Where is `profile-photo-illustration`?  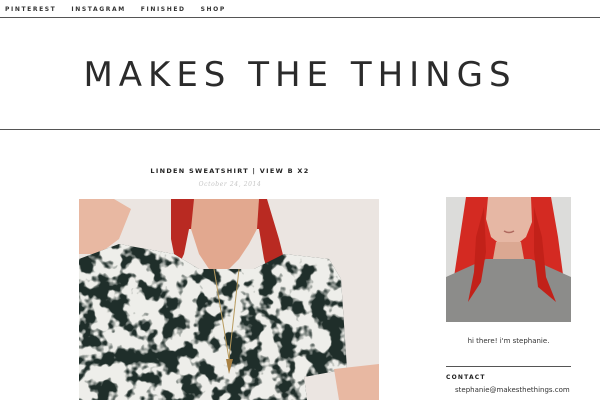
profile-photo-illustration is located at coordinates (508, 259).